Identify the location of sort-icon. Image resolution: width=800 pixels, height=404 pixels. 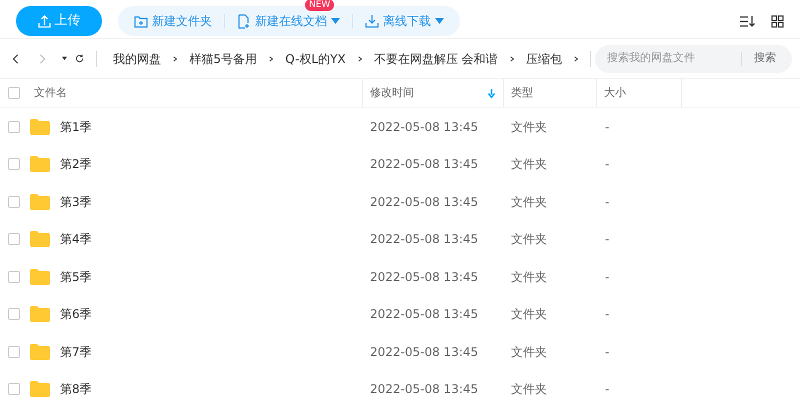
(747, 21).